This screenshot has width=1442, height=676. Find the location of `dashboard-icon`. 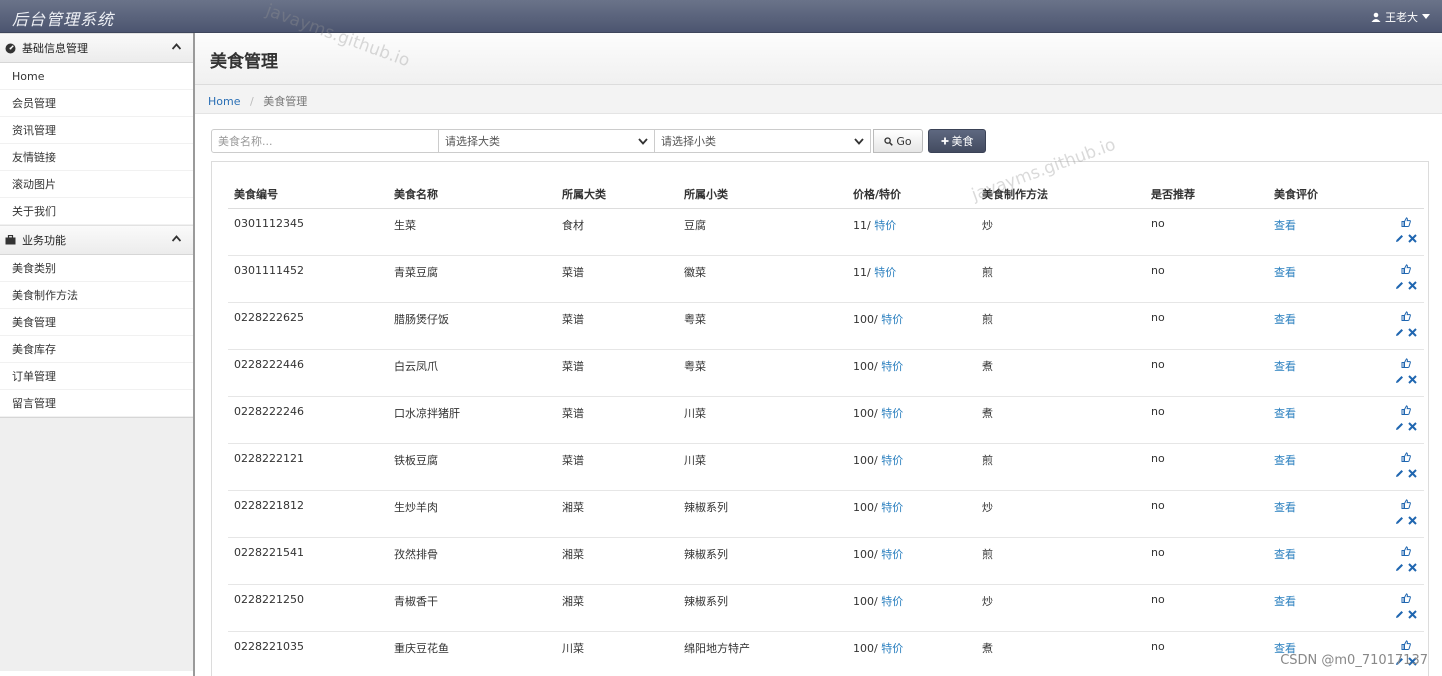

dashboard-icon is located at coordinates (10, 48).